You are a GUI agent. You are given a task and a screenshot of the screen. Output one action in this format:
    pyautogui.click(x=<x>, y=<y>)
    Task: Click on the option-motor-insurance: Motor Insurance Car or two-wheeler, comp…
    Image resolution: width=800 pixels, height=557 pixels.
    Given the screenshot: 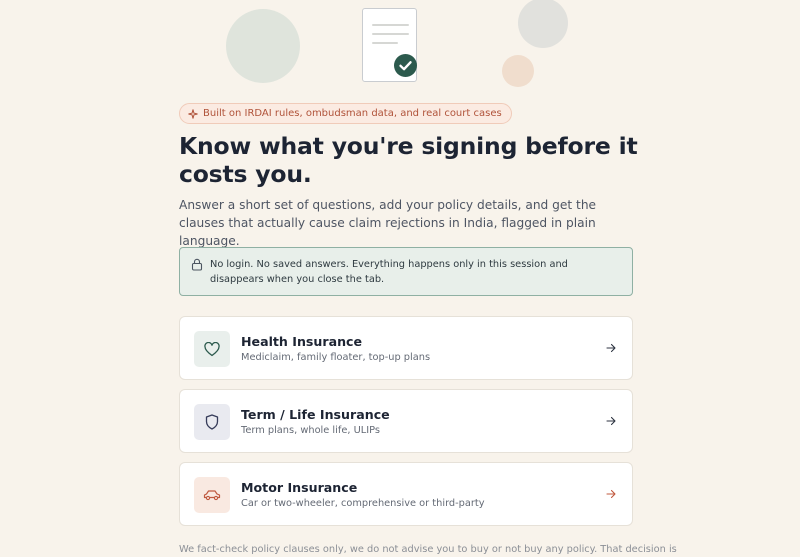 What is the action you would take?
    pyautogui.click(x=406, y=494)
    